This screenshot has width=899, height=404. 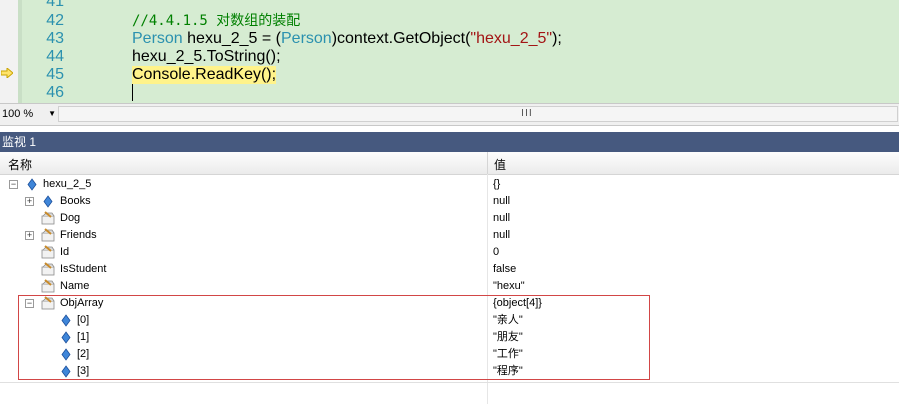 I want to click on code-line: 44 hexu_2_5.ToString();, so click(x=151, y=57).